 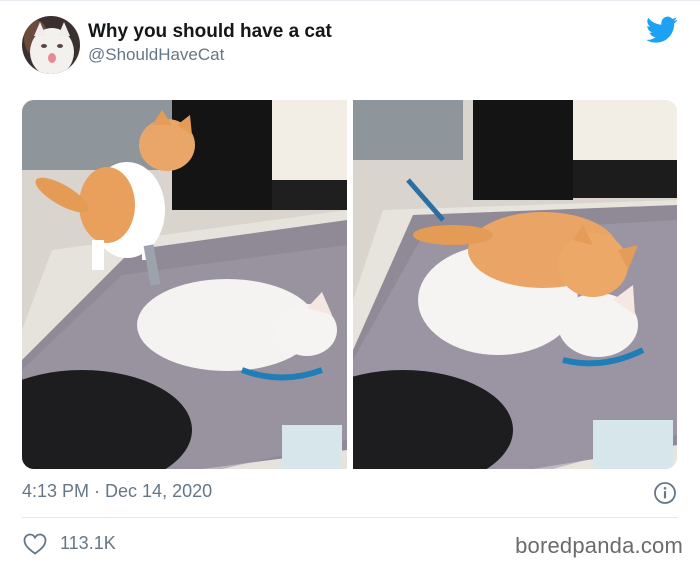 What do you see at coordinates (51, 45) in the screenshot?
I see `avatar` at bounding box center [51, 45].